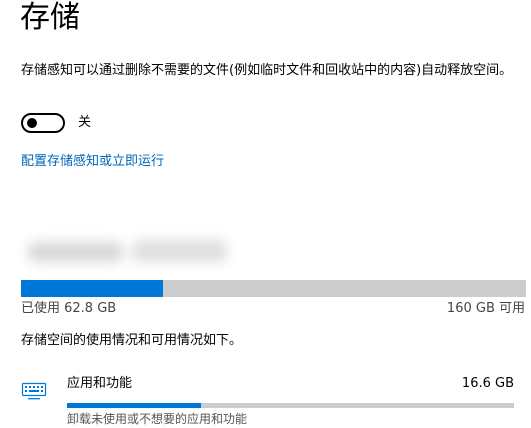 This screenshot has width=531, height=428. Describe the element at coordinates (92, 162) in the screenshot. I see `configure-storage-sense-link: 配置存储感知或立即运行` at that location.